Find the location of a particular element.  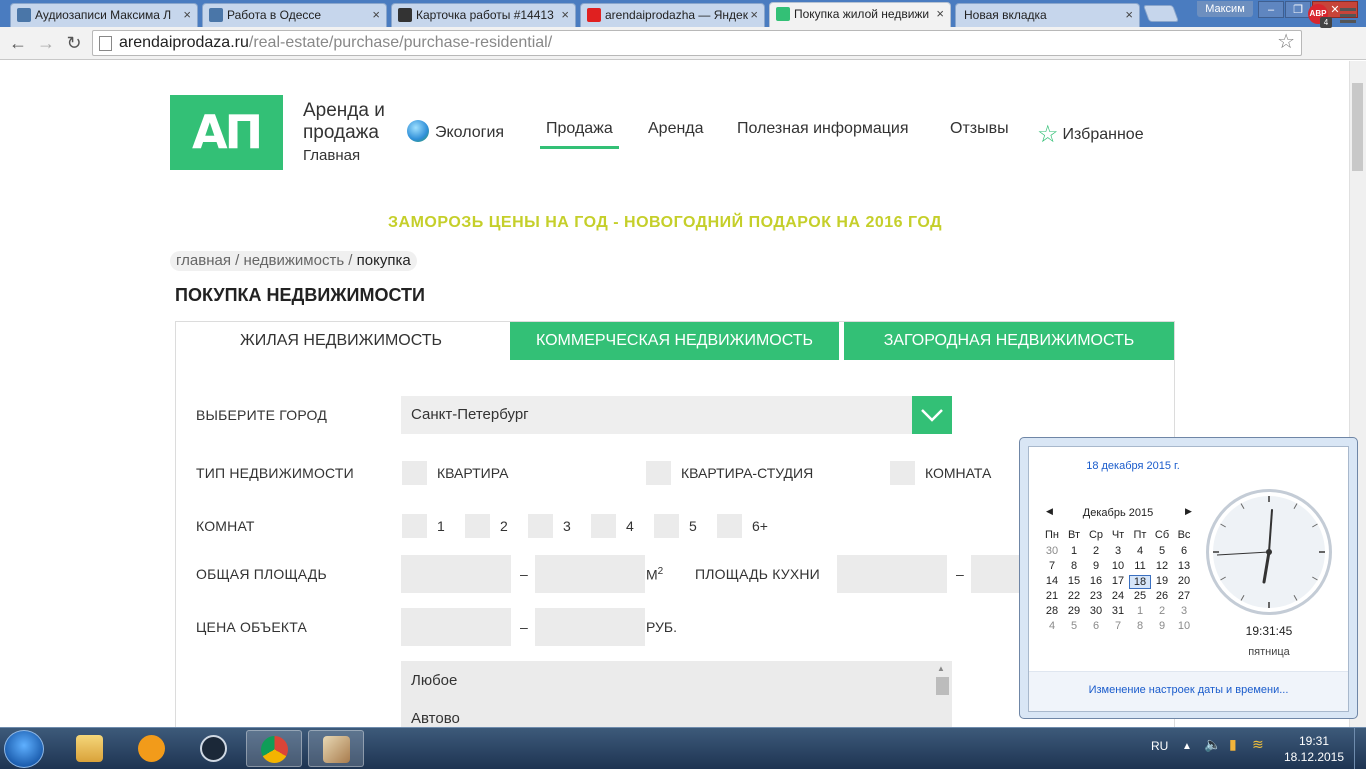

site-logo: АП is located at coordinates (226, 132).